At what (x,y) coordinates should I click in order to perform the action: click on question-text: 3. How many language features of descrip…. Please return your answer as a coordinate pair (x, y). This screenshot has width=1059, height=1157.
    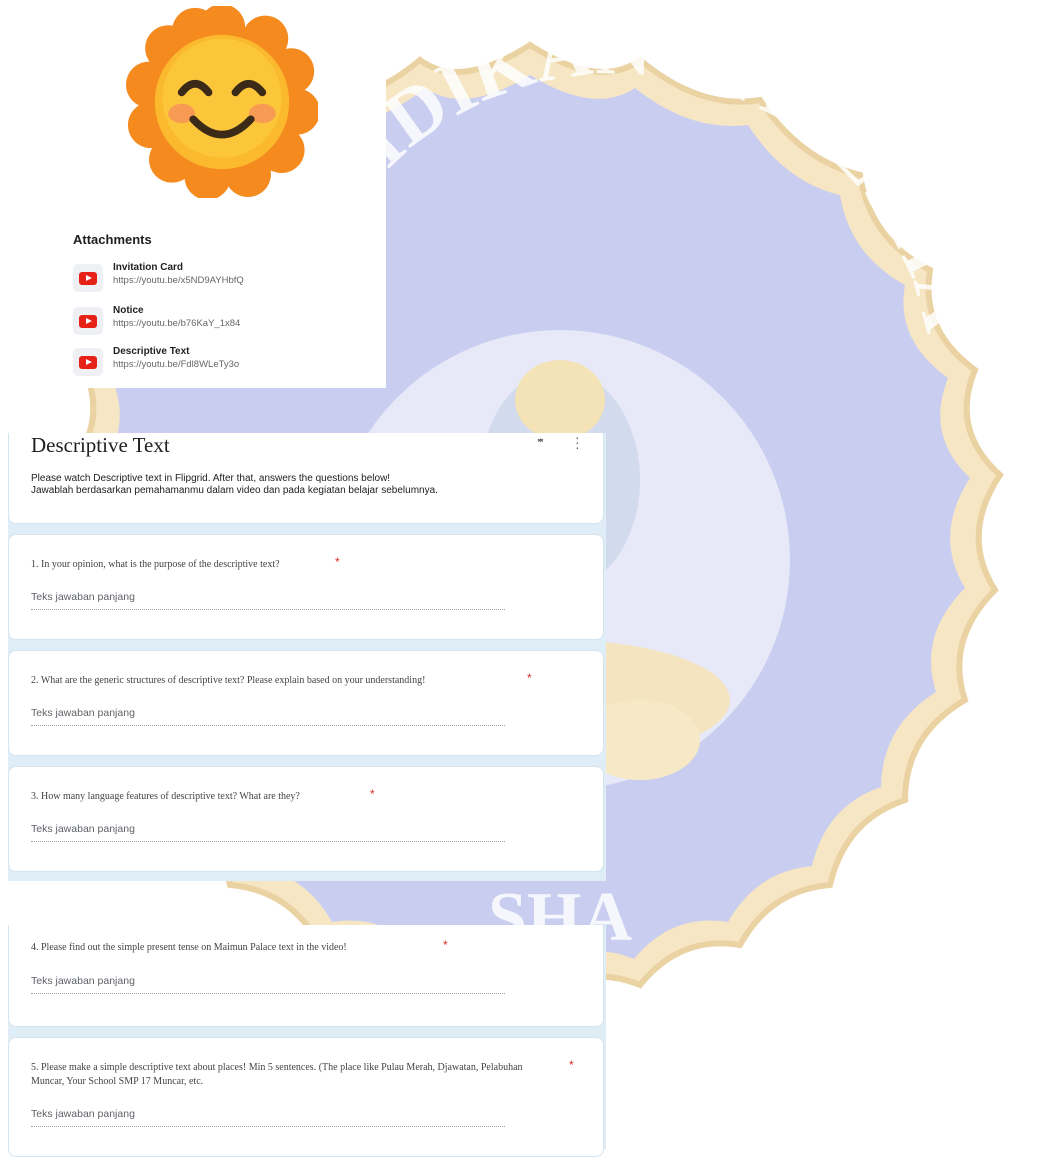
    Looking at the image, I should click on (165, 796).